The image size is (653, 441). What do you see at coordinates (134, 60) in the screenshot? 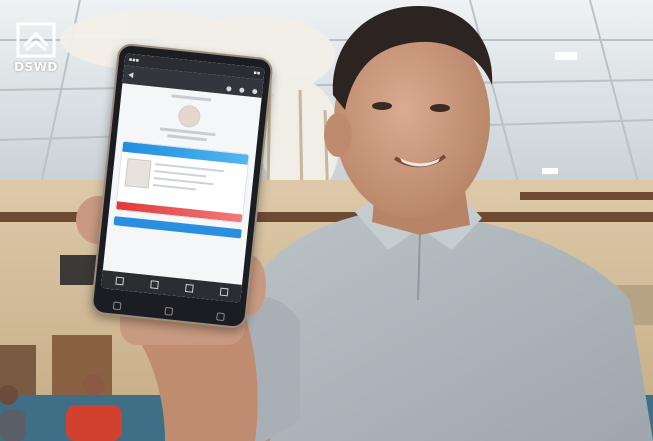
I see `status-left: ▪▪▪` at bounding box center [134, 60].